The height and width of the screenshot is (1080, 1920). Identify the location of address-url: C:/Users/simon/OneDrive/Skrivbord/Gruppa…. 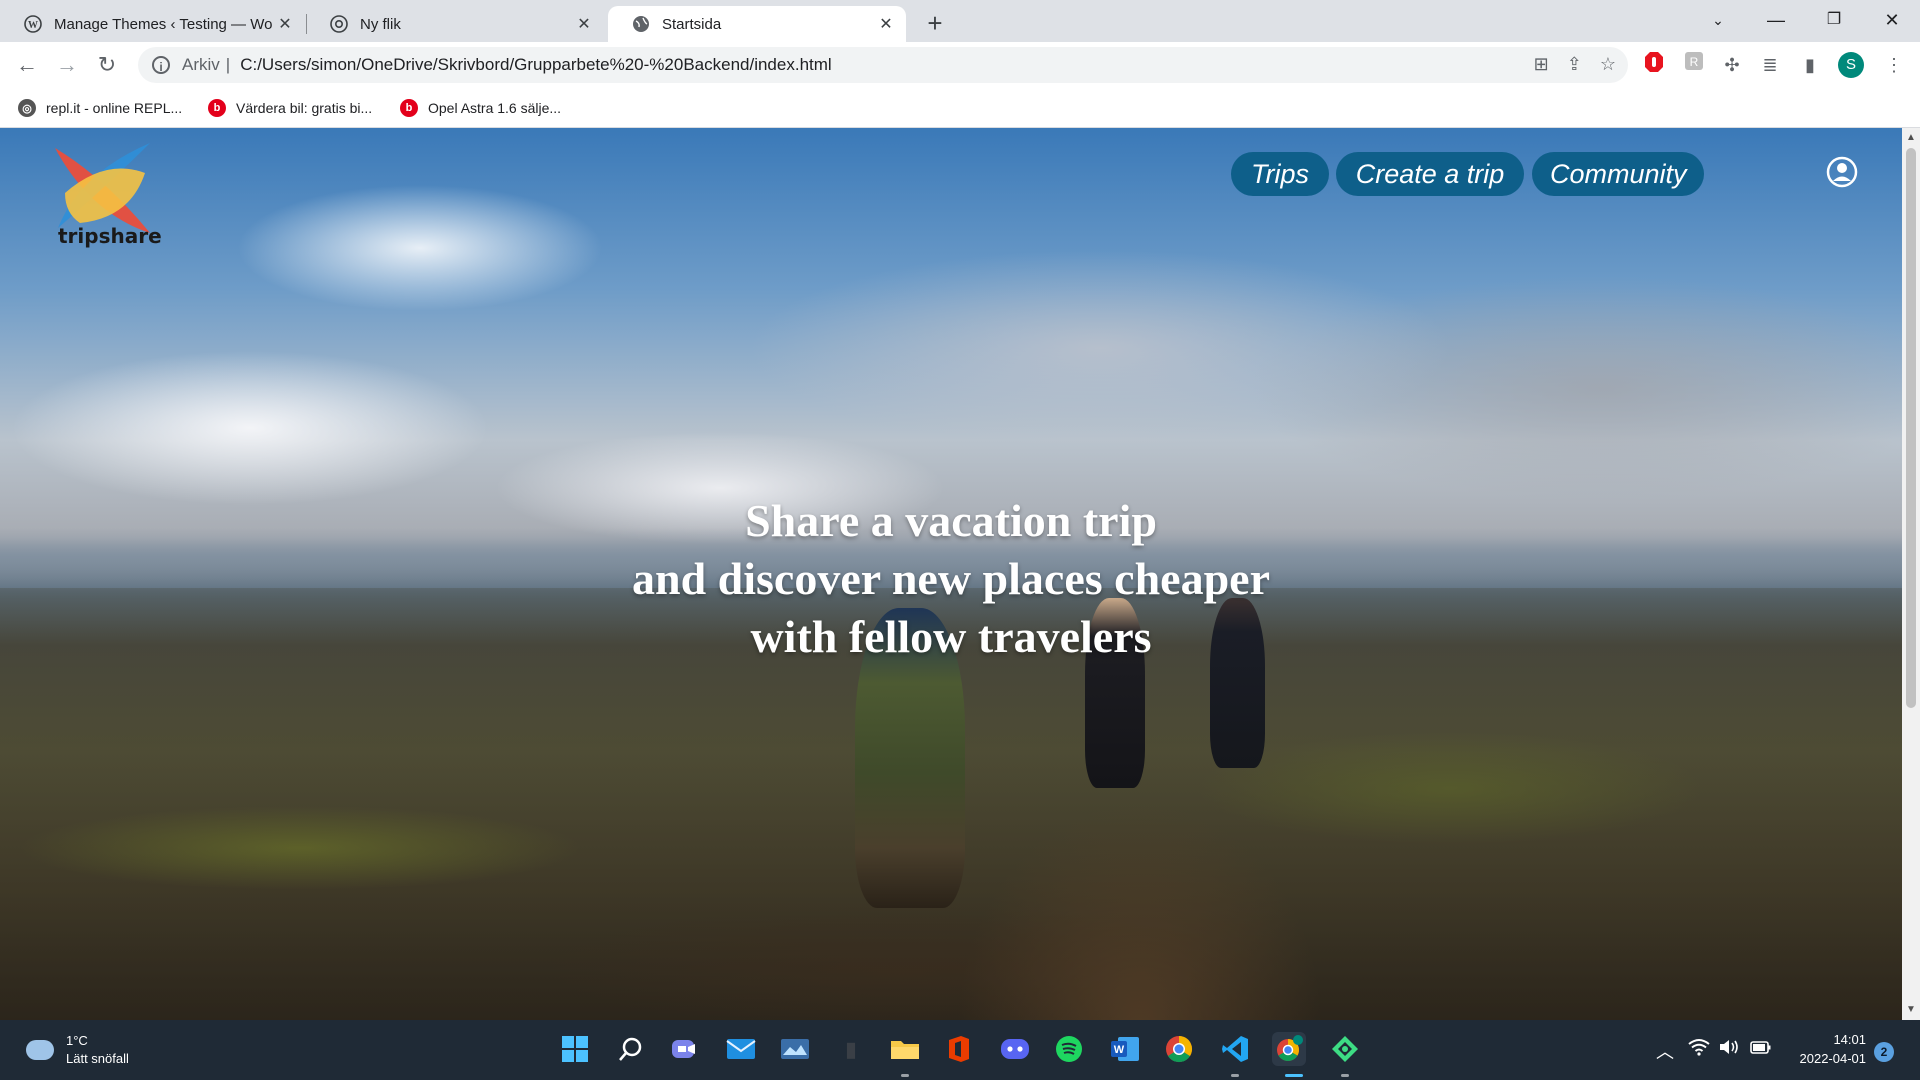
(535, 65).